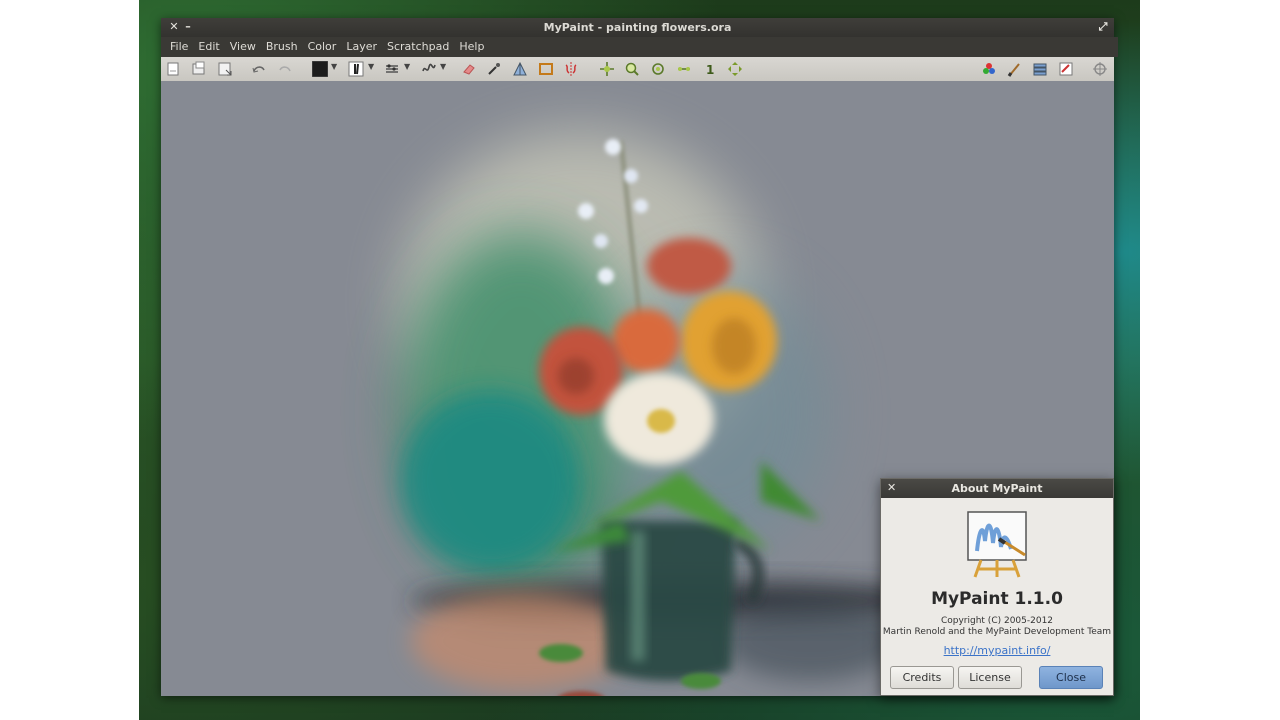 This screenshot has height=720, width=1280. What do you see at coordinates (997, 621) in the screenshot?
I see `copyright-line-1: Copyright (C) 2005-2012` at bounding box center [997, 621].